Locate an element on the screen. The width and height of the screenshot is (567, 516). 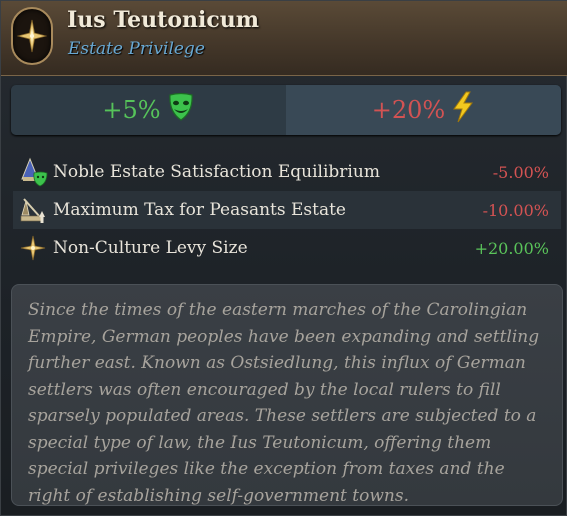
levy-value: +20% is located at coordinates (408, 110).